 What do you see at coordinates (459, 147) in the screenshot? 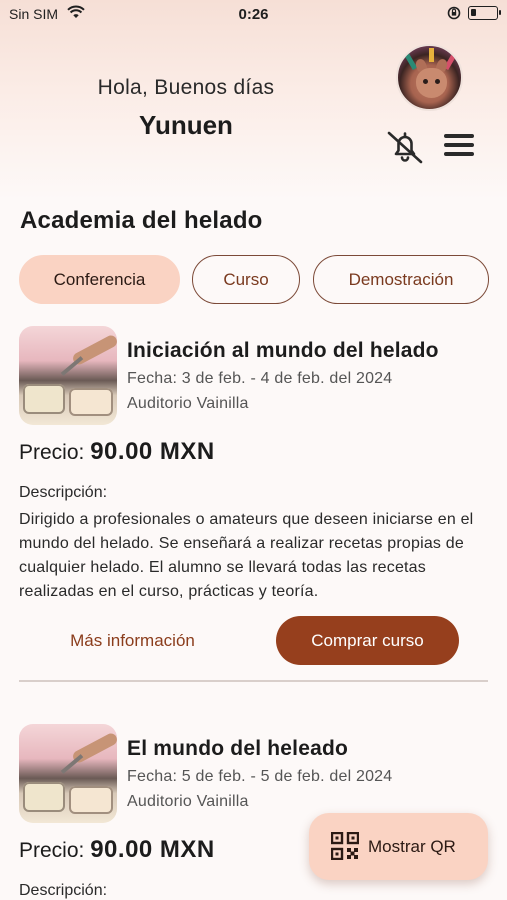
I see `menu-icon` at bounding box center [459, 147].